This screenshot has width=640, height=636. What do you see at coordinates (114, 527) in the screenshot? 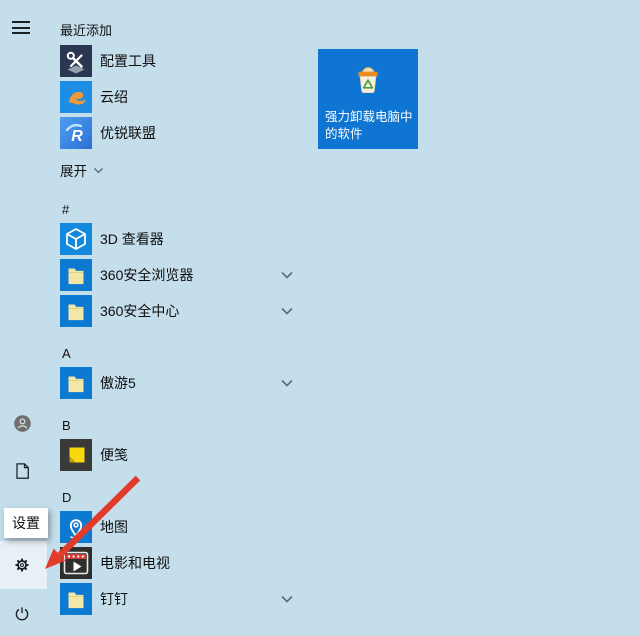
I see `app-label: 地图` at bounding box center [114, 527].